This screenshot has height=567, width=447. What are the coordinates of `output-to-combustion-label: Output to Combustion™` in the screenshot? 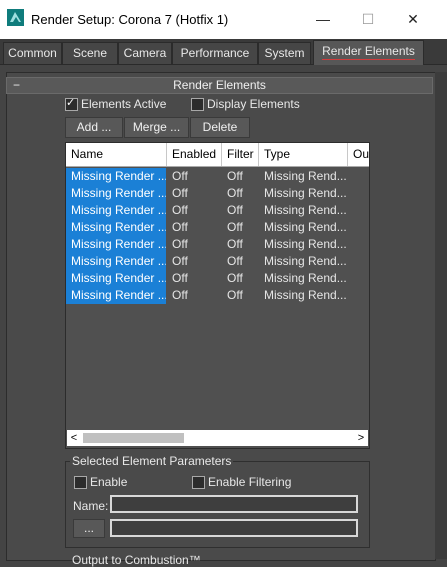 It's located at (136, 560).